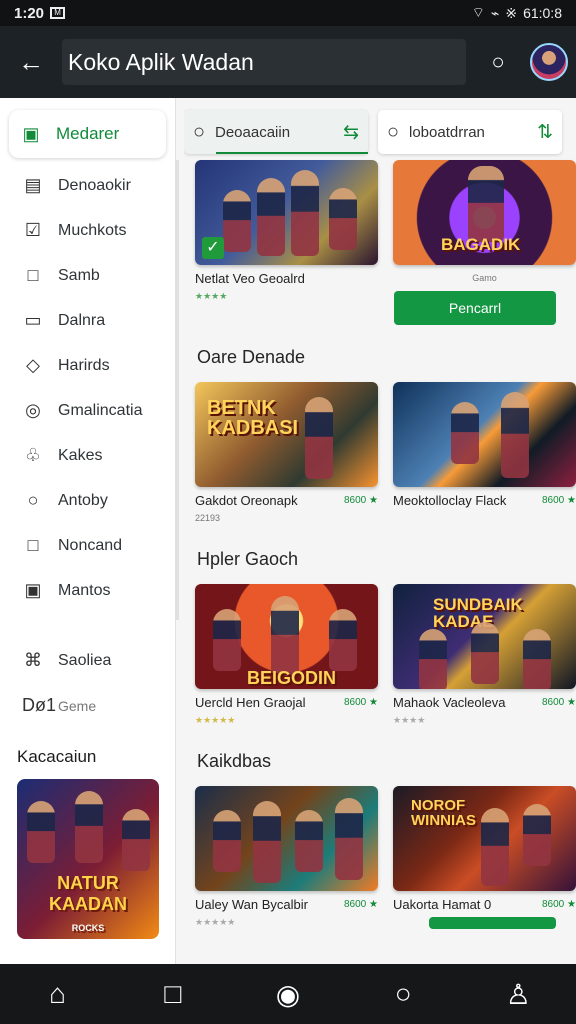 This screenshot has width=576, height=1024. What do you see at coordinates (484, 838) in the screenshot?
I see `game-thumbnail: NOROF WINNIAS` at bounding box center [484, 838].